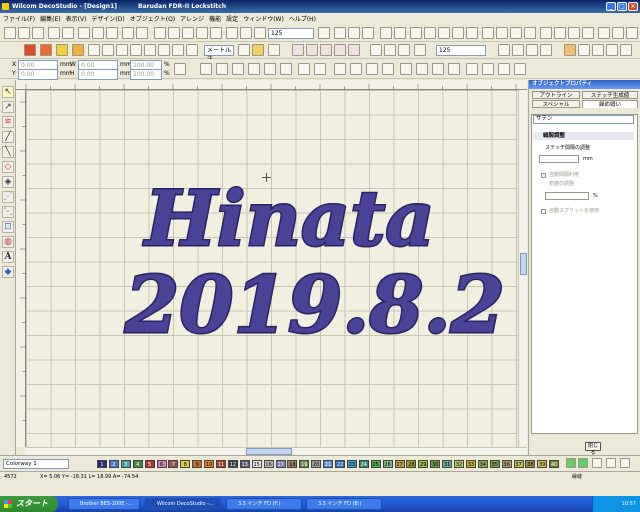 Image resolution: width=640 pixels, height=512 pixels. I want to click on menu-window: ウィンドウ(W), so click(263, 18).